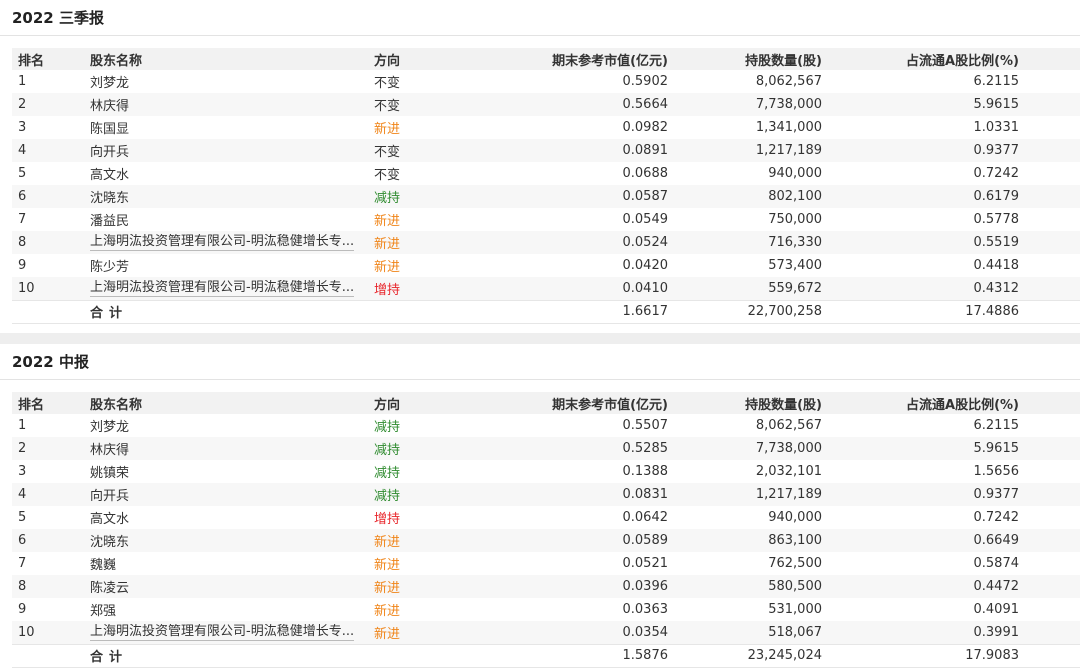 The width and height of the screenshot is (1080, 668). I want to click on shares-cell: 573,400, so click(795, 265).